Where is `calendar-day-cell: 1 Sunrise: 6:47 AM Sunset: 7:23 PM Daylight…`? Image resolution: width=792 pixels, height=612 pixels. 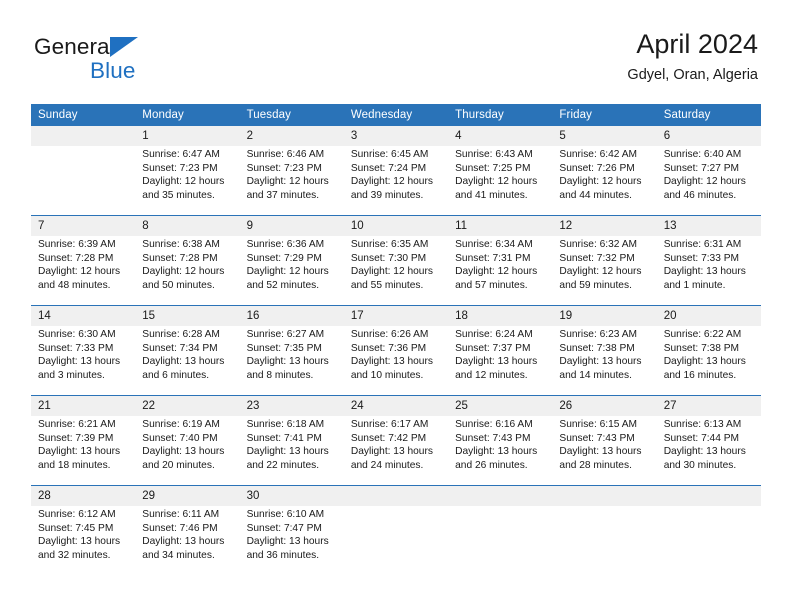 calendar-day-cell: 1 Sunrise: 6:47 AM Sunset: 7:23 PM Daylight… is located at coordinates (187, 171).